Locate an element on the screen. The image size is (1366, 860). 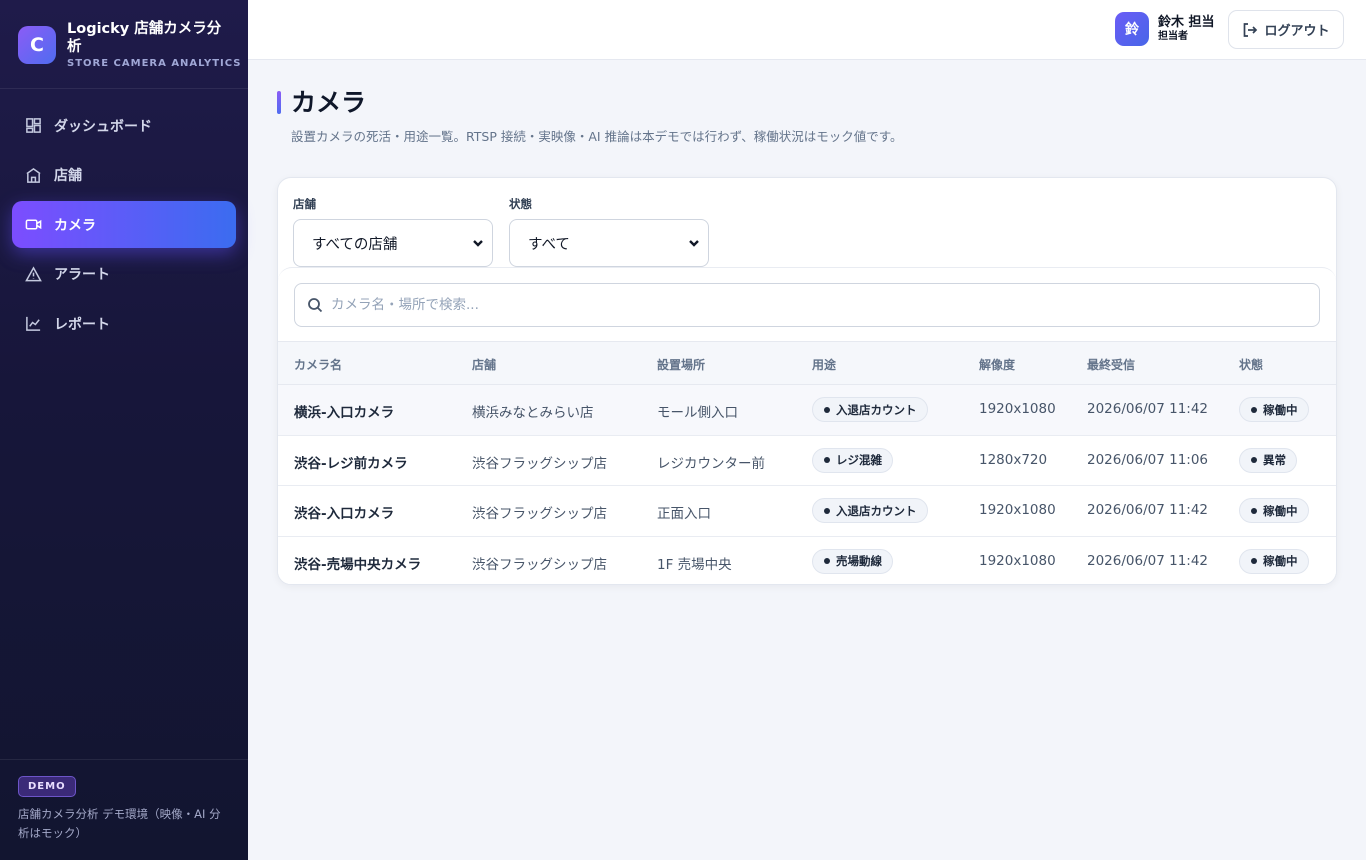
location: 1F 売場中央 is located at coordinates (694, 564).